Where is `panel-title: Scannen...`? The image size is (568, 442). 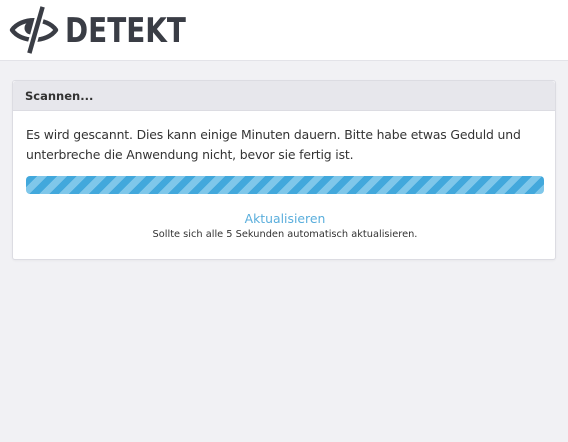
panel-title: Scannen... is located at coordinates (284, 96).